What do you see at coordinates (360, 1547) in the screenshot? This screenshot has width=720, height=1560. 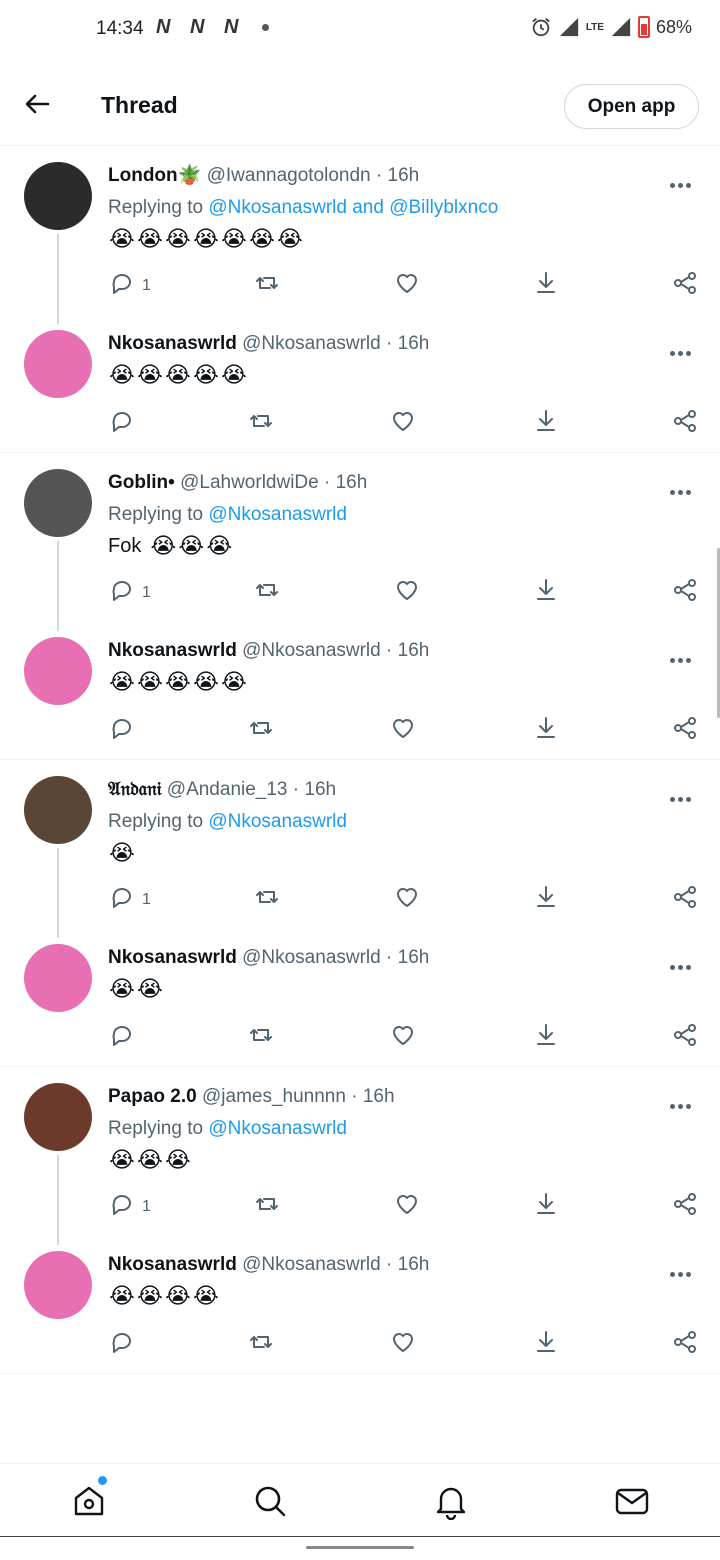 I see `gesture-bar` at bounding box center [360, 1547].